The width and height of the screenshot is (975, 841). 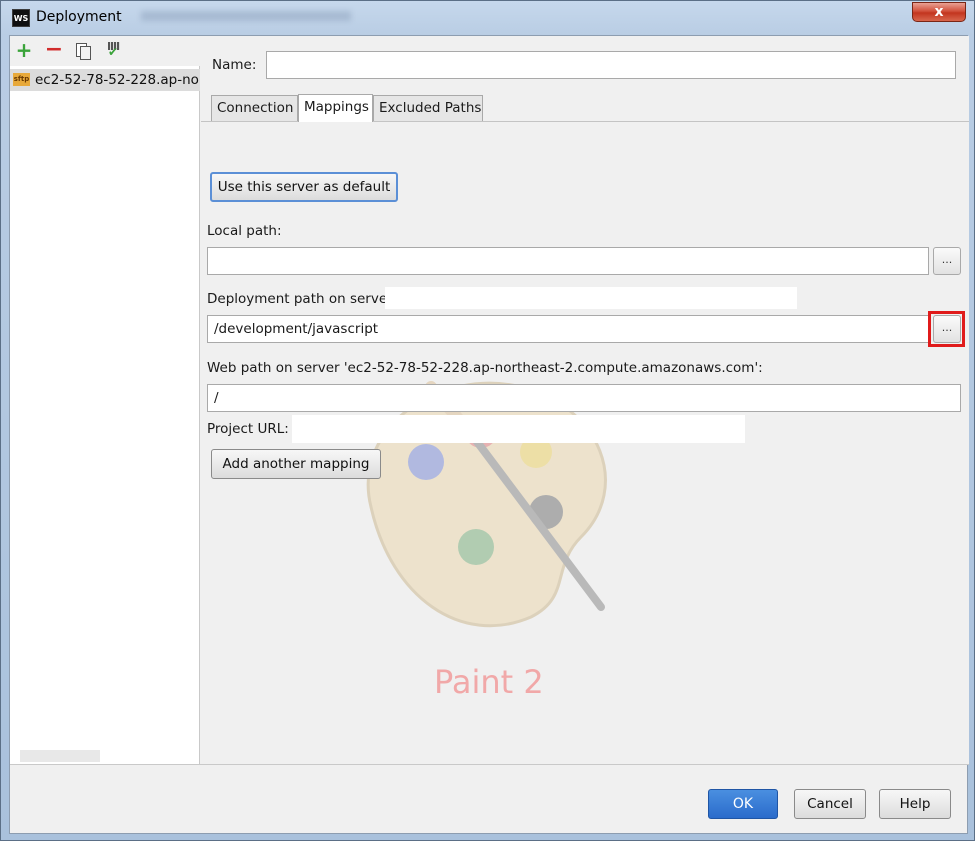 I want to click on name-input, so click(x=611, y=65).